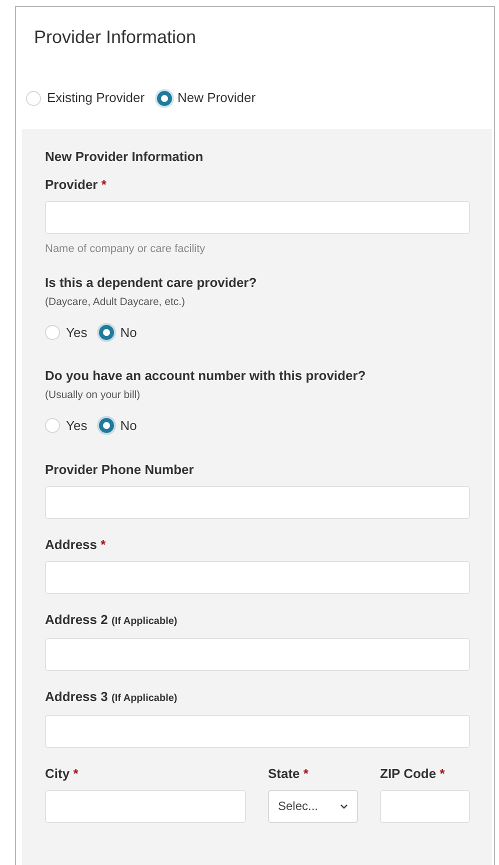 This screenshot has width=499, height=865. Describe the element at coordinates (111, 697) in the screenshot. I see `field-label: Address 3 (If Applicable)` at that location.